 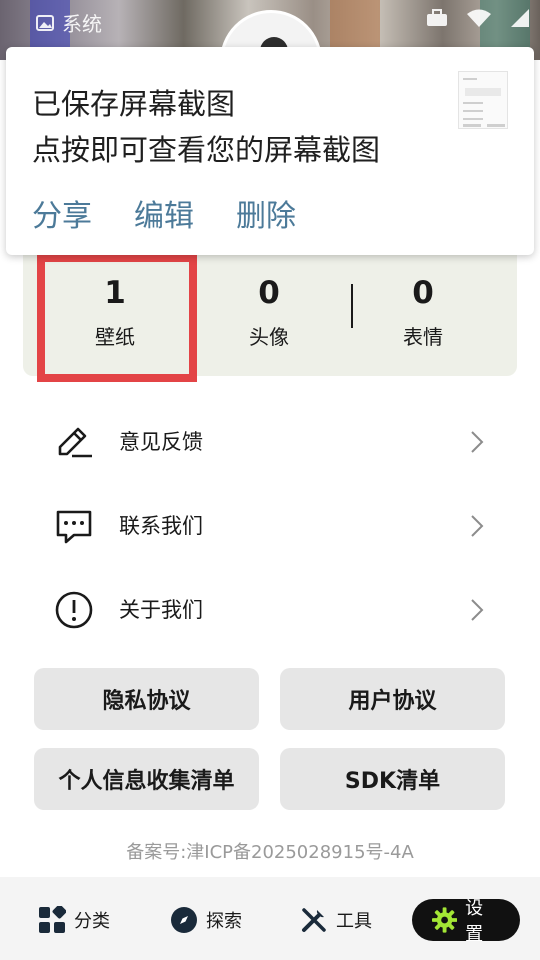 What do you see at coordinates (266, 213) in the screenshot?
I see `delete-button: 删除` at bounding box center [266, 213].